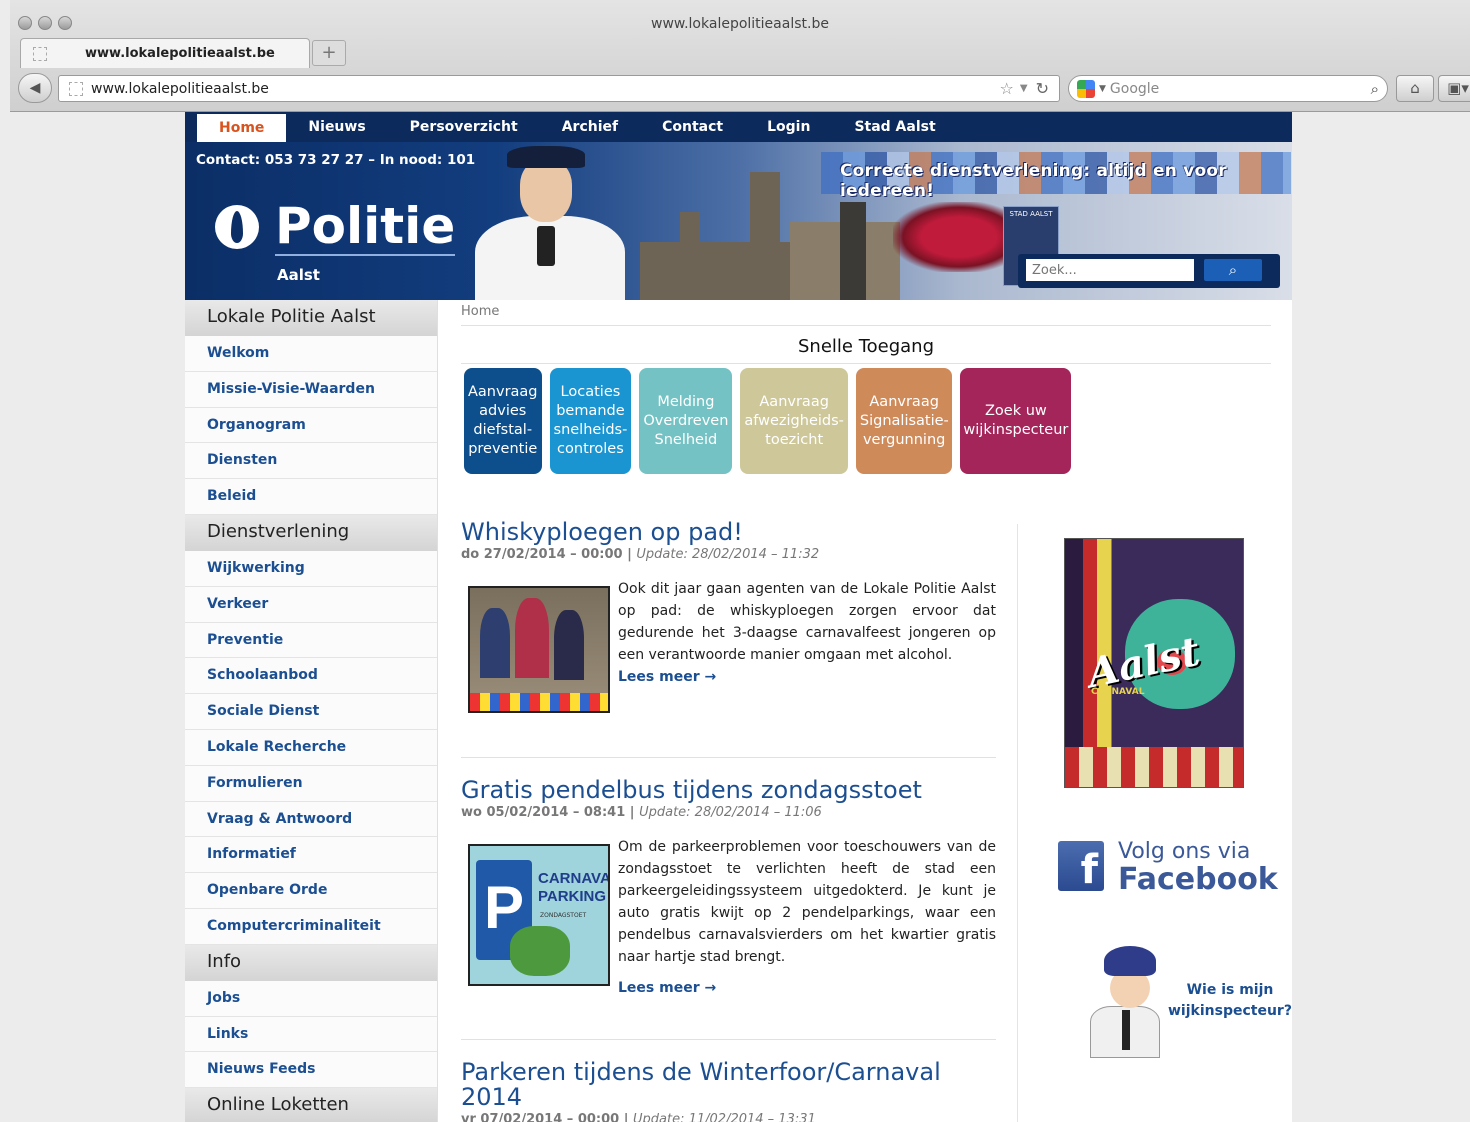  What do you see at coordinates (329, 53) in the screenshot?
I see `new-tab-button: +` at bounding box center [329, 53].